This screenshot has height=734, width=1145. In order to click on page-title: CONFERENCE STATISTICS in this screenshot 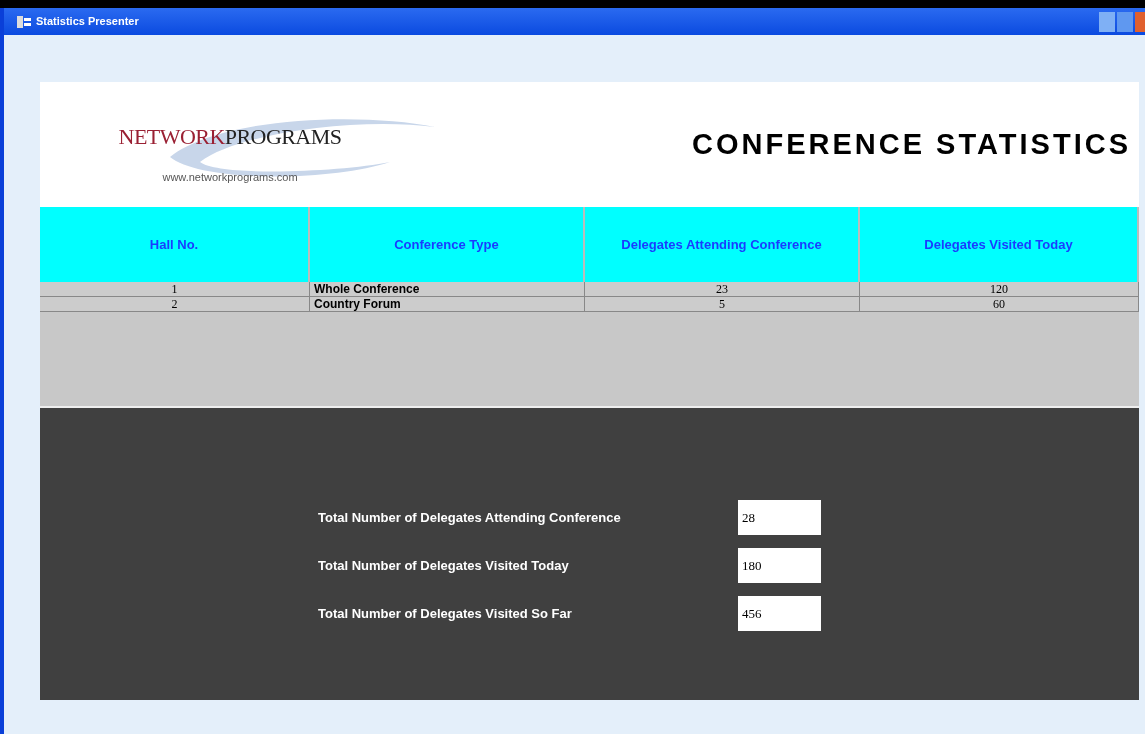, I will do `click(911, 144)`.